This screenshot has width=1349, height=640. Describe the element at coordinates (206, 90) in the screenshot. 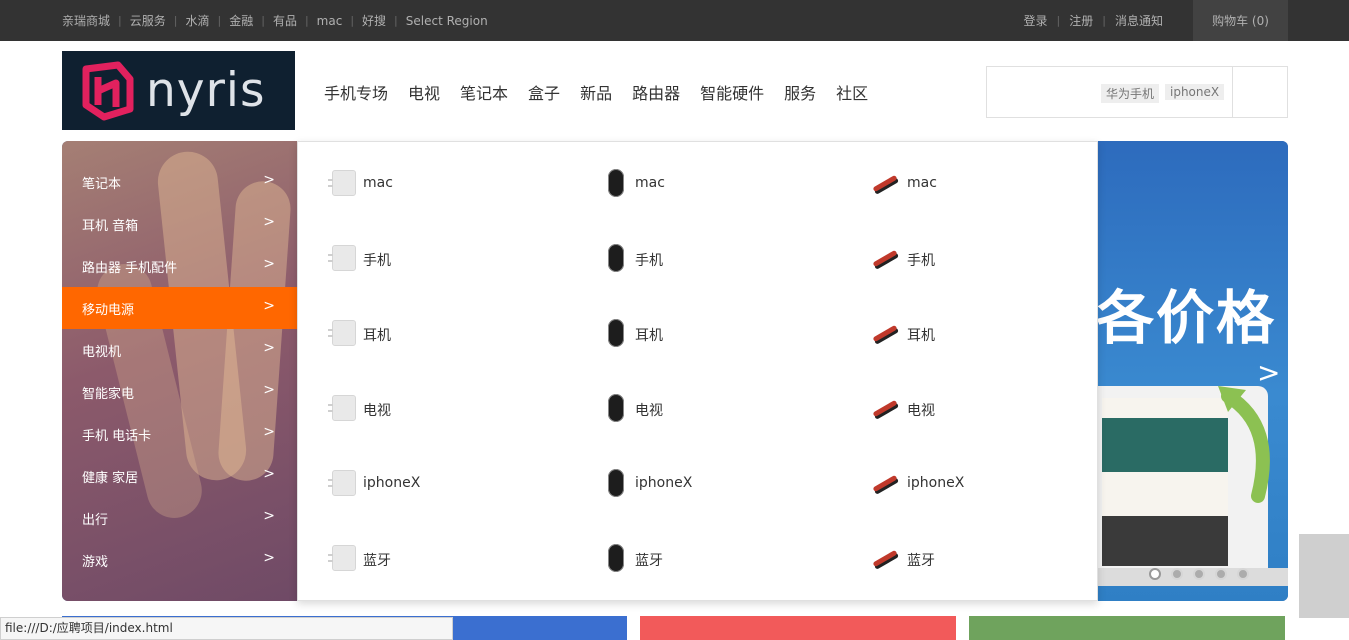

I see `logo-text: nyris` at that location.